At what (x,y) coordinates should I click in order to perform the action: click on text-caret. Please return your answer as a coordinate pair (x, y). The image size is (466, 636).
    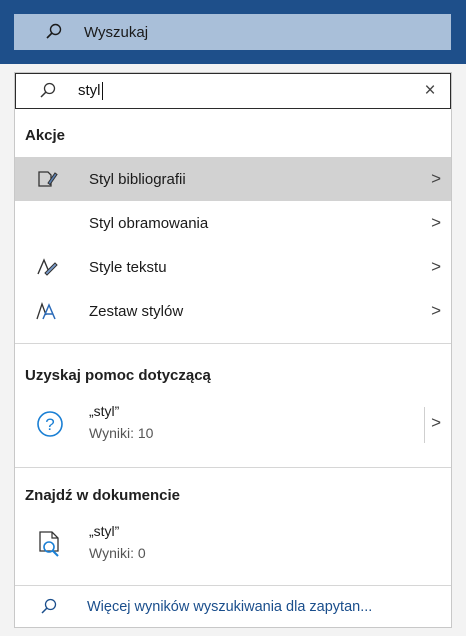
    Looking at the image, I should click on (102, 91).